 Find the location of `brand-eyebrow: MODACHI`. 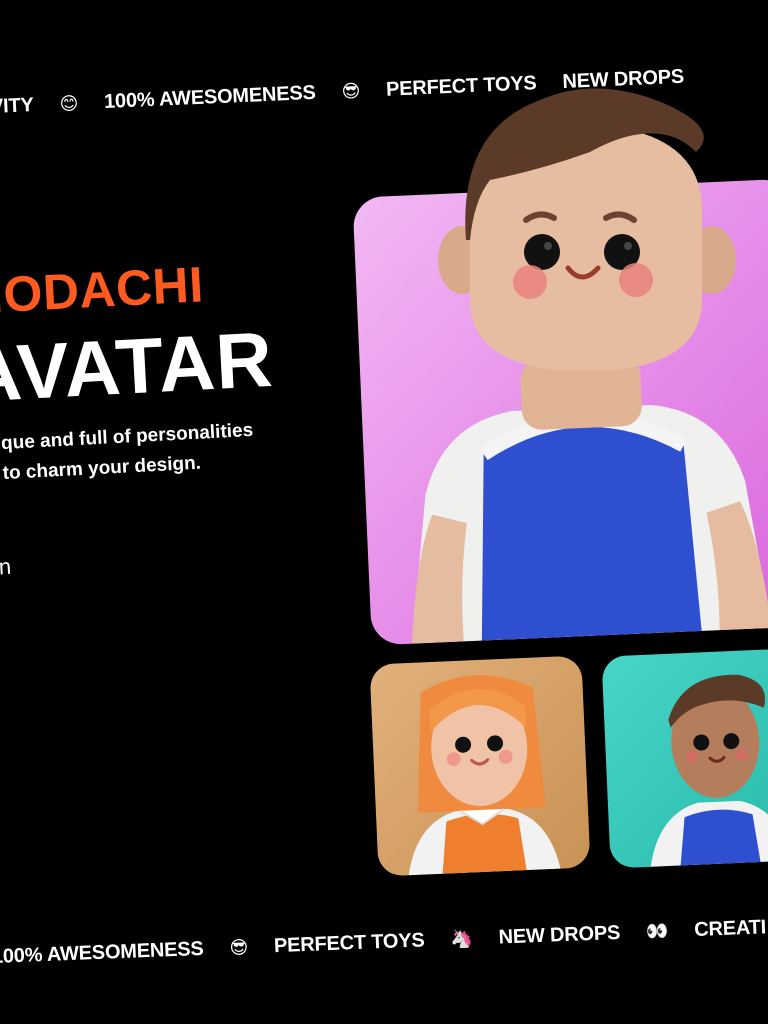

brand-eyebrow: MODACHI is located at coordinates (102, 290).